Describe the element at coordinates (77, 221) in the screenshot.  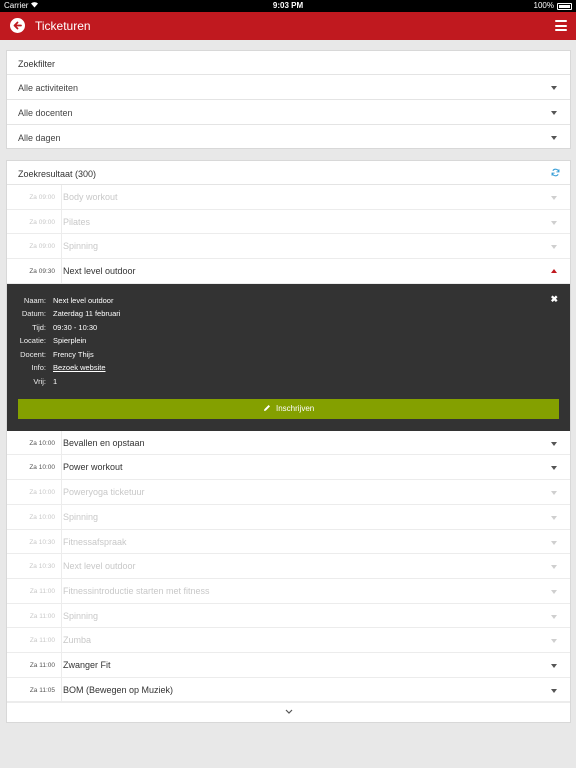
I see `result-name: Pilates` at that location.